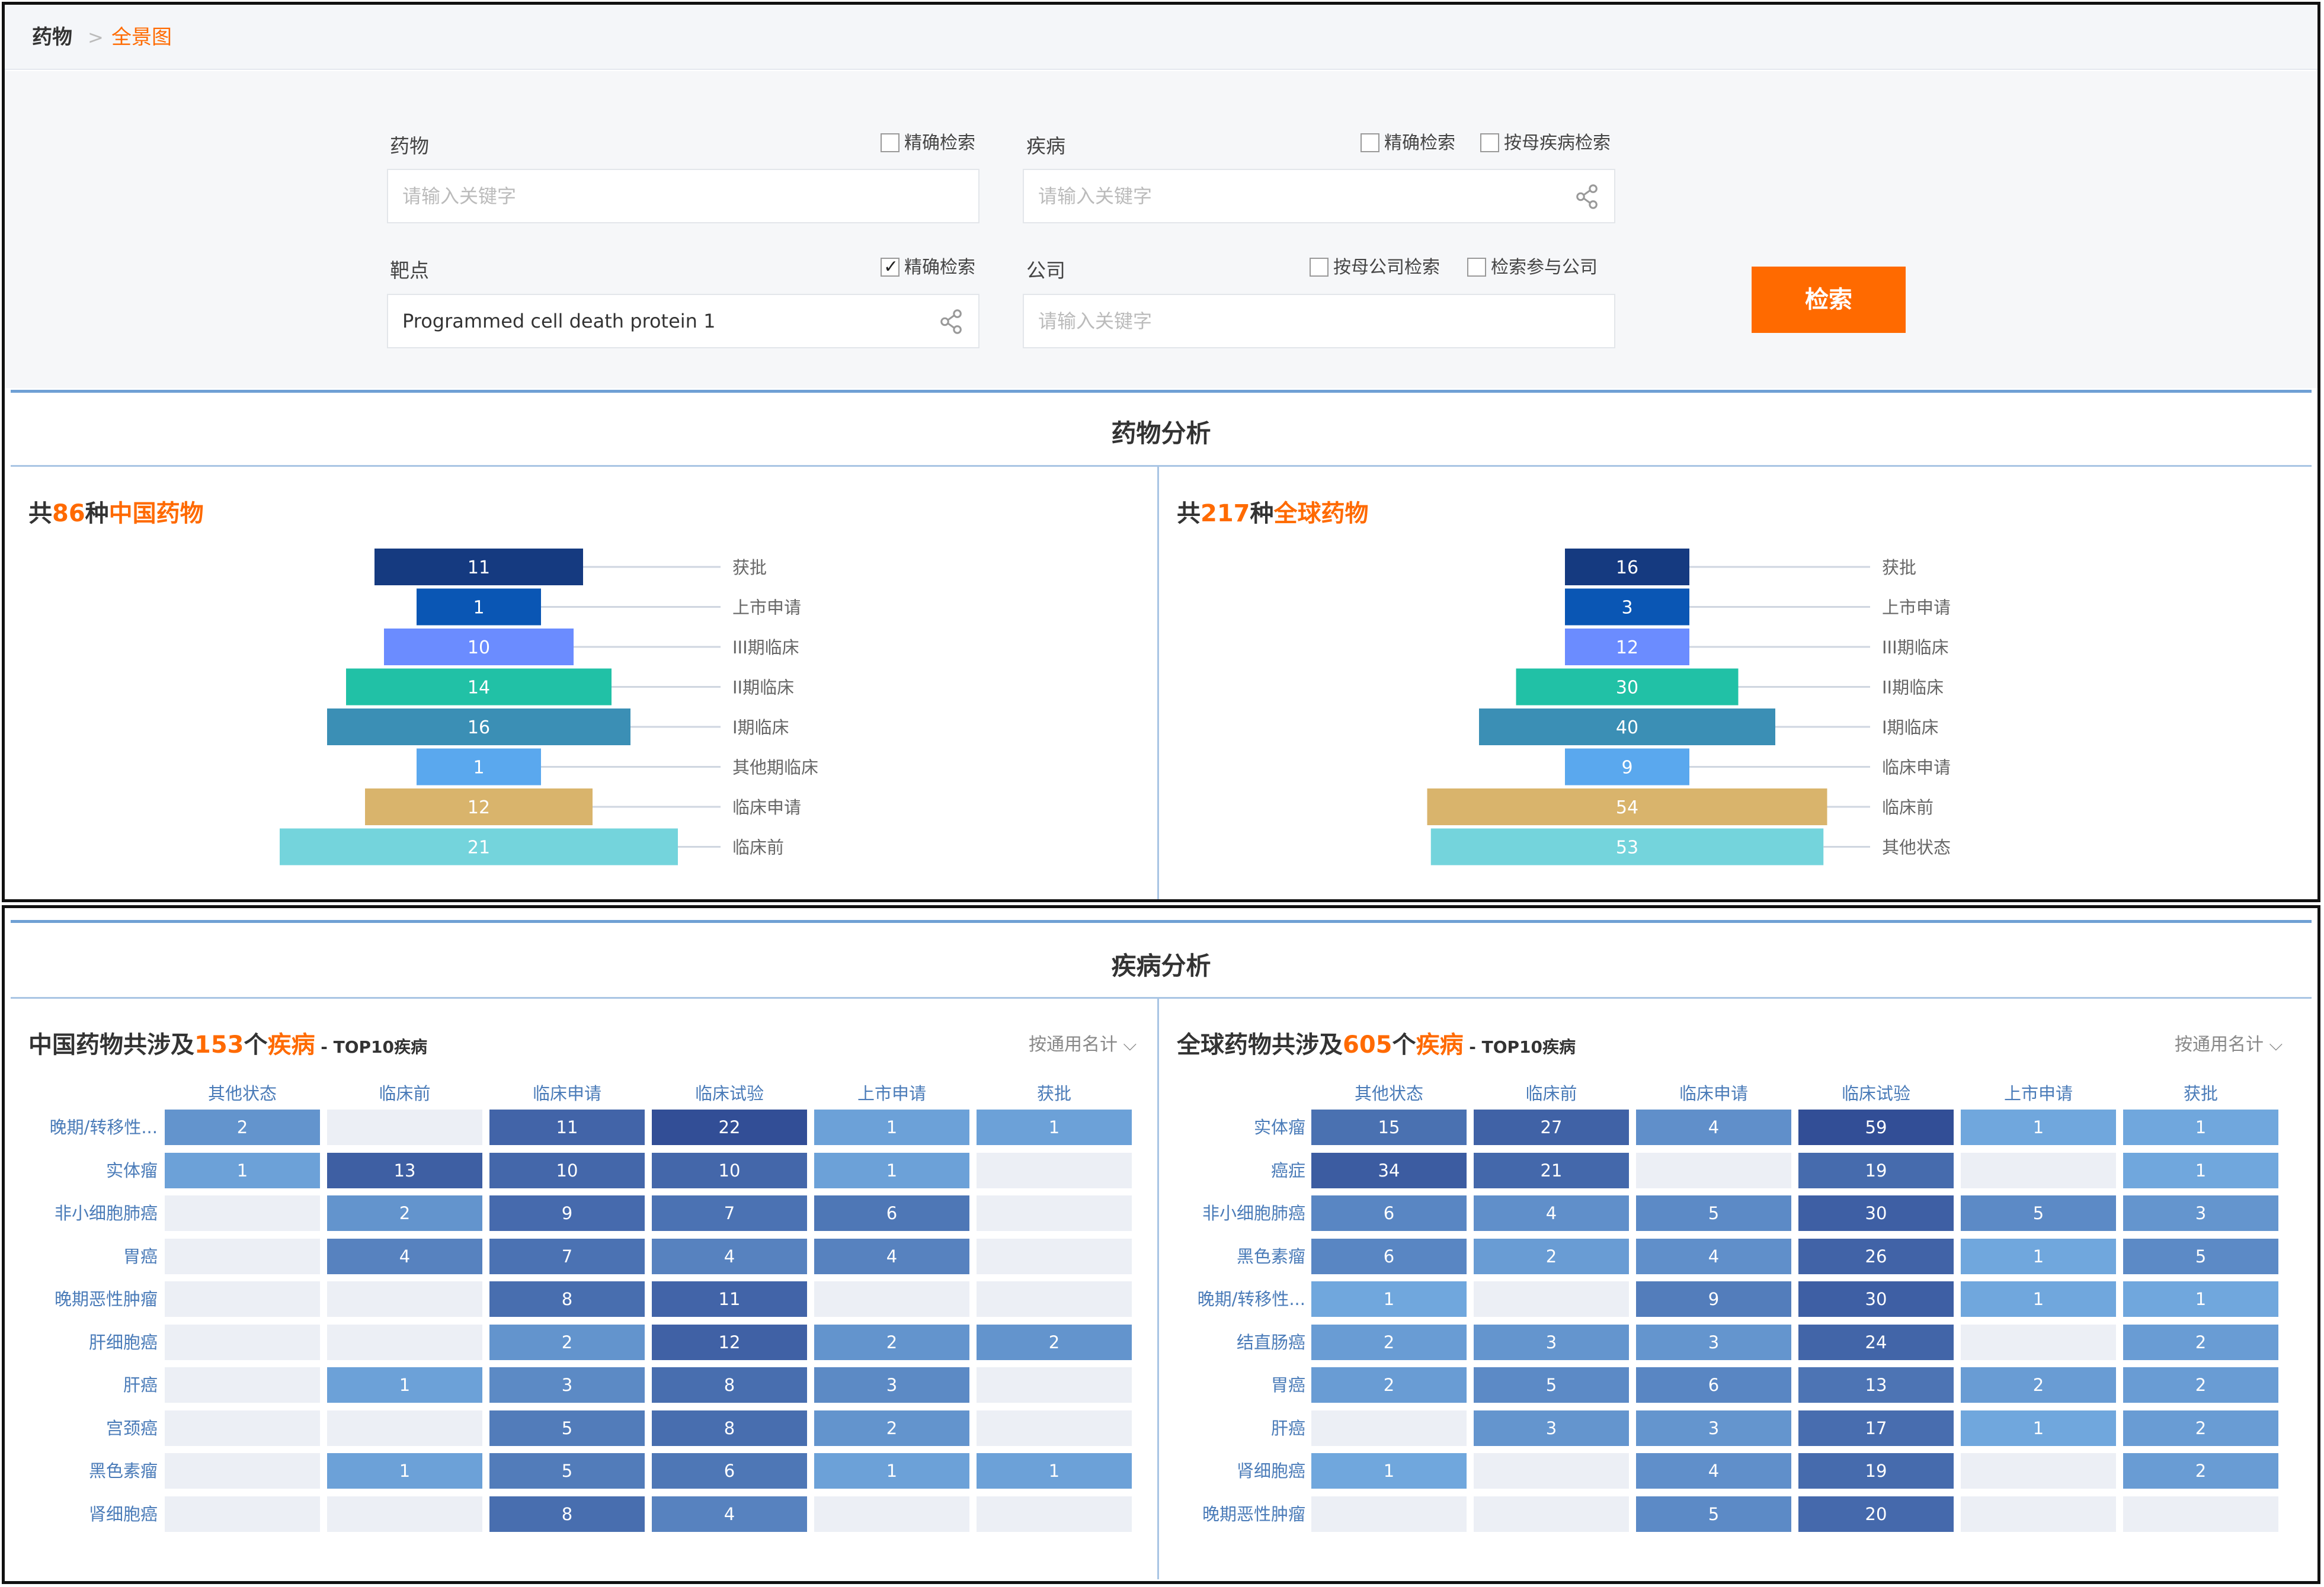  Describe the element at coordinates (1627, 647) in the screenshot. I see `funnel-value-label: 12` at that location.